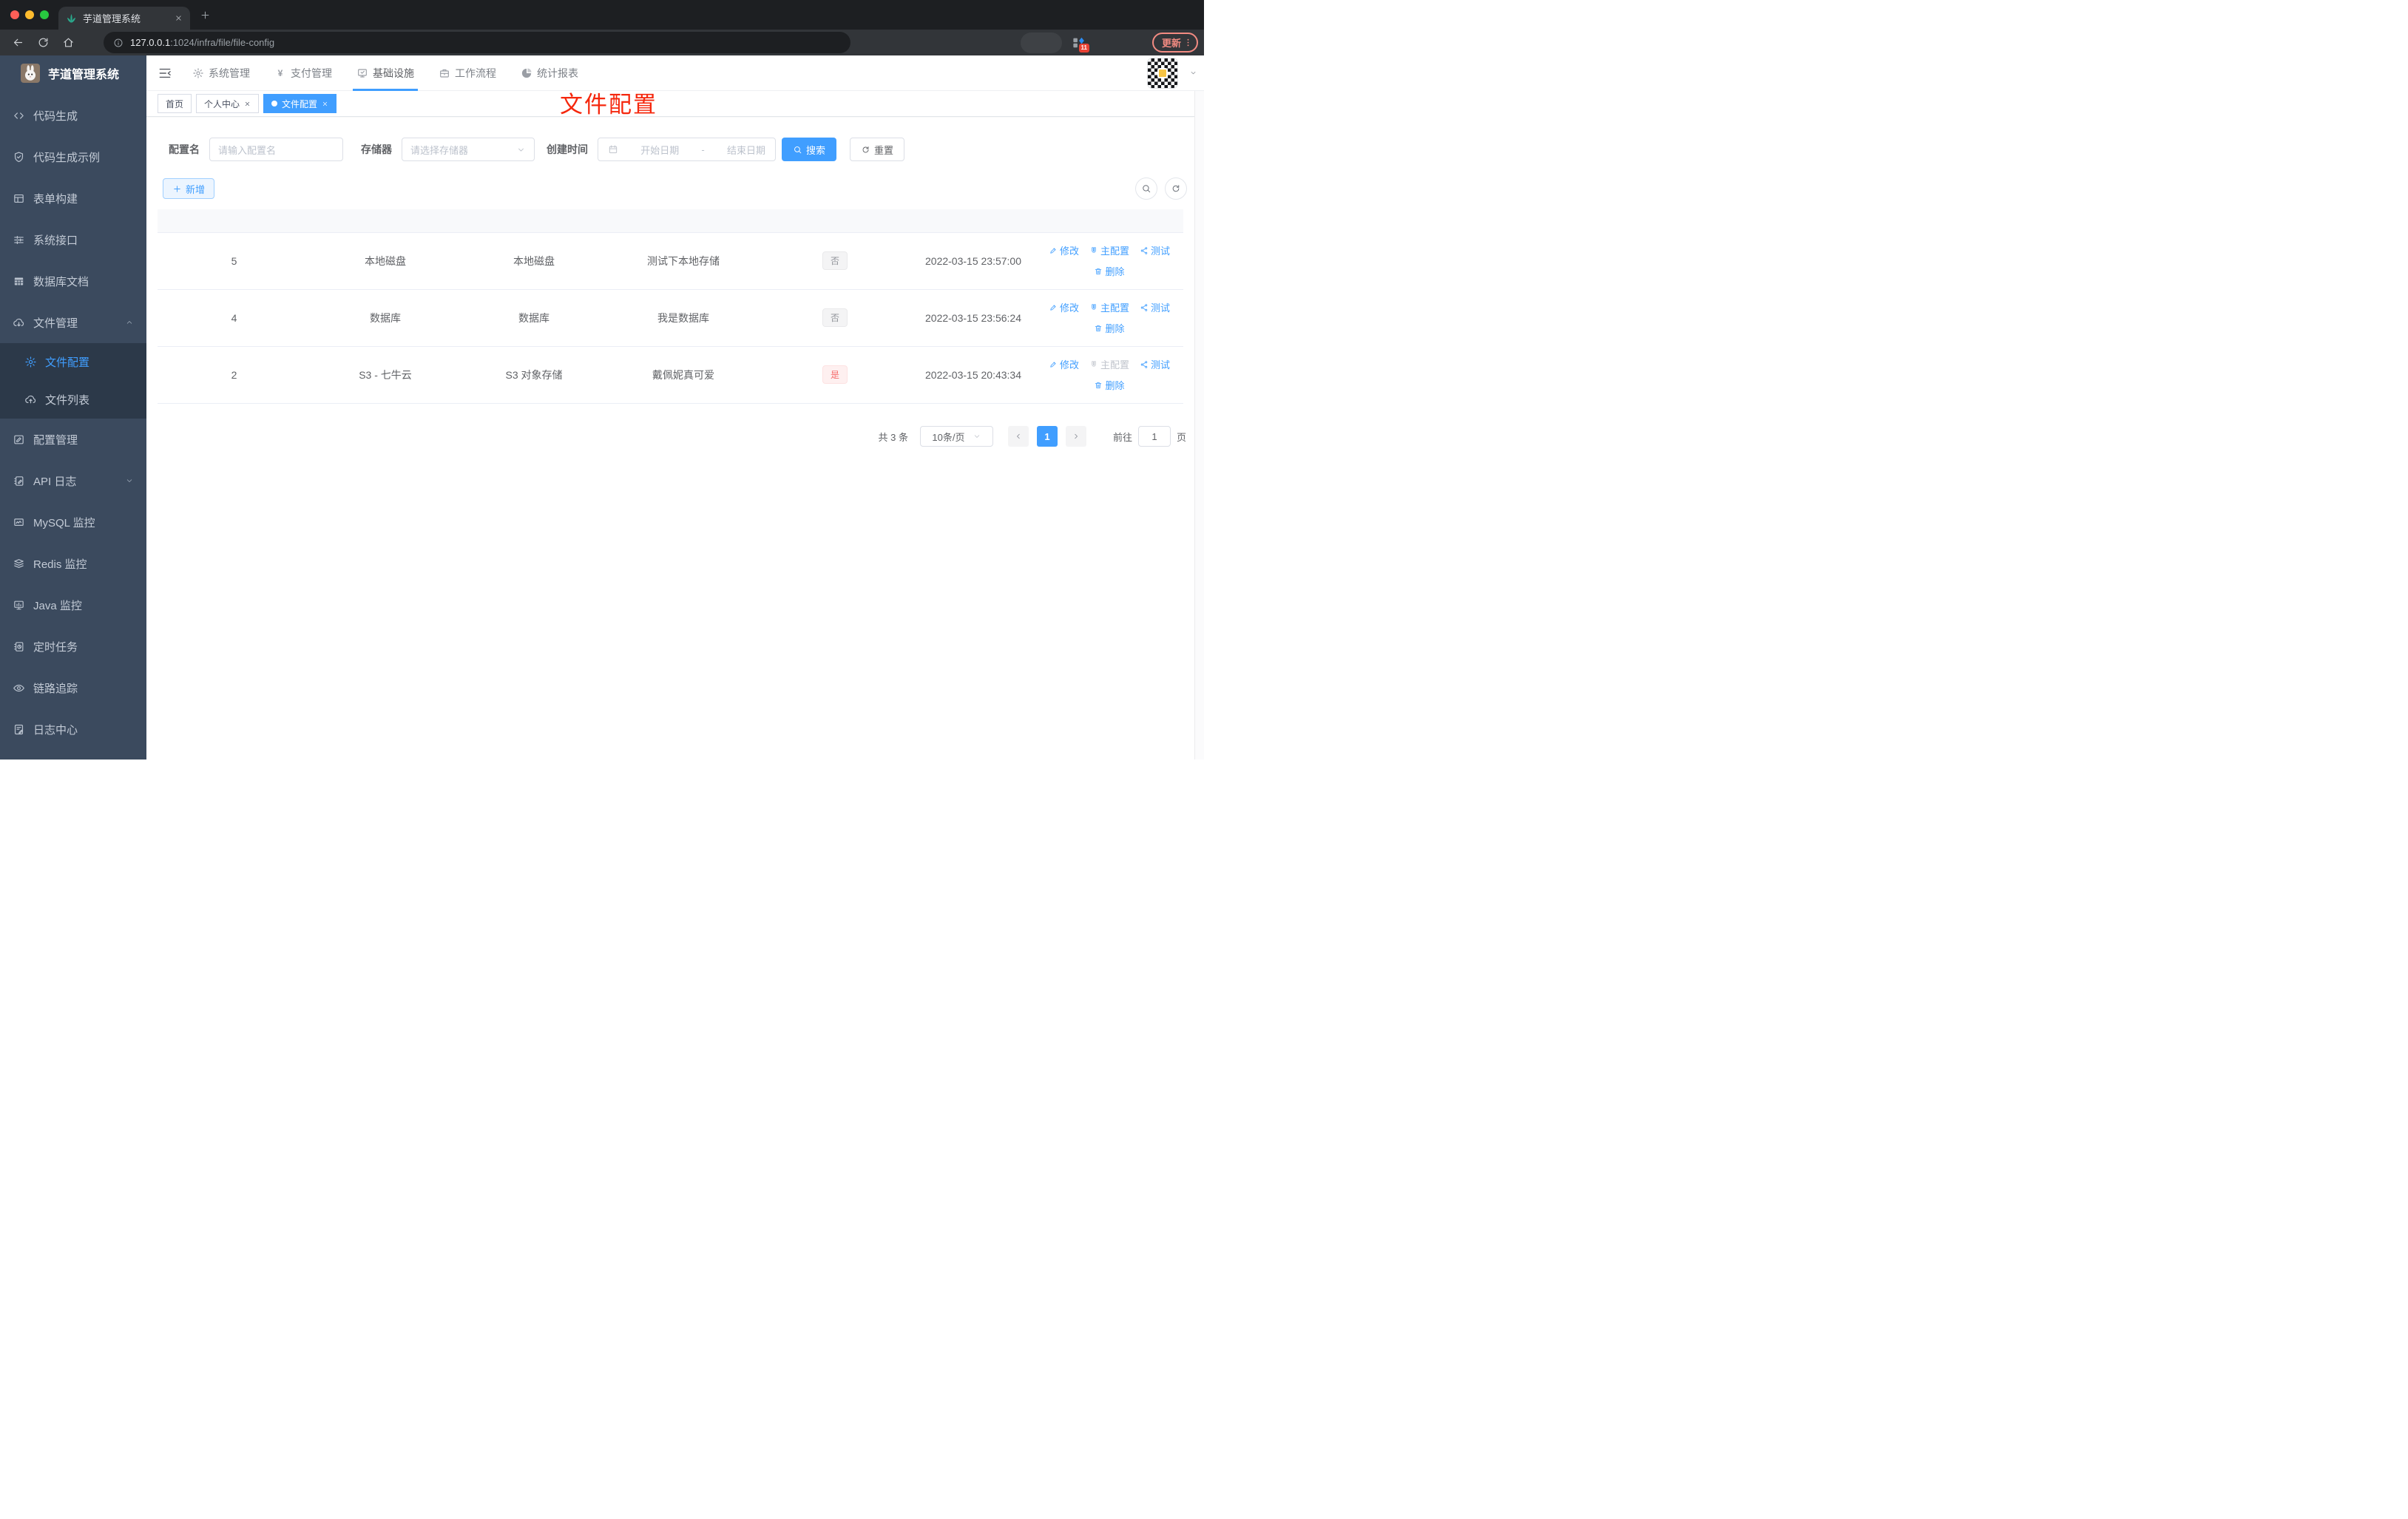 This screenshot has height=1519, width=2408. Describe the element at coordinates (675, 73) in the screenshot. I see `app-header: 系统管理 ¥ 支付管理 基础设施 工作流程 统计报表` at that location.